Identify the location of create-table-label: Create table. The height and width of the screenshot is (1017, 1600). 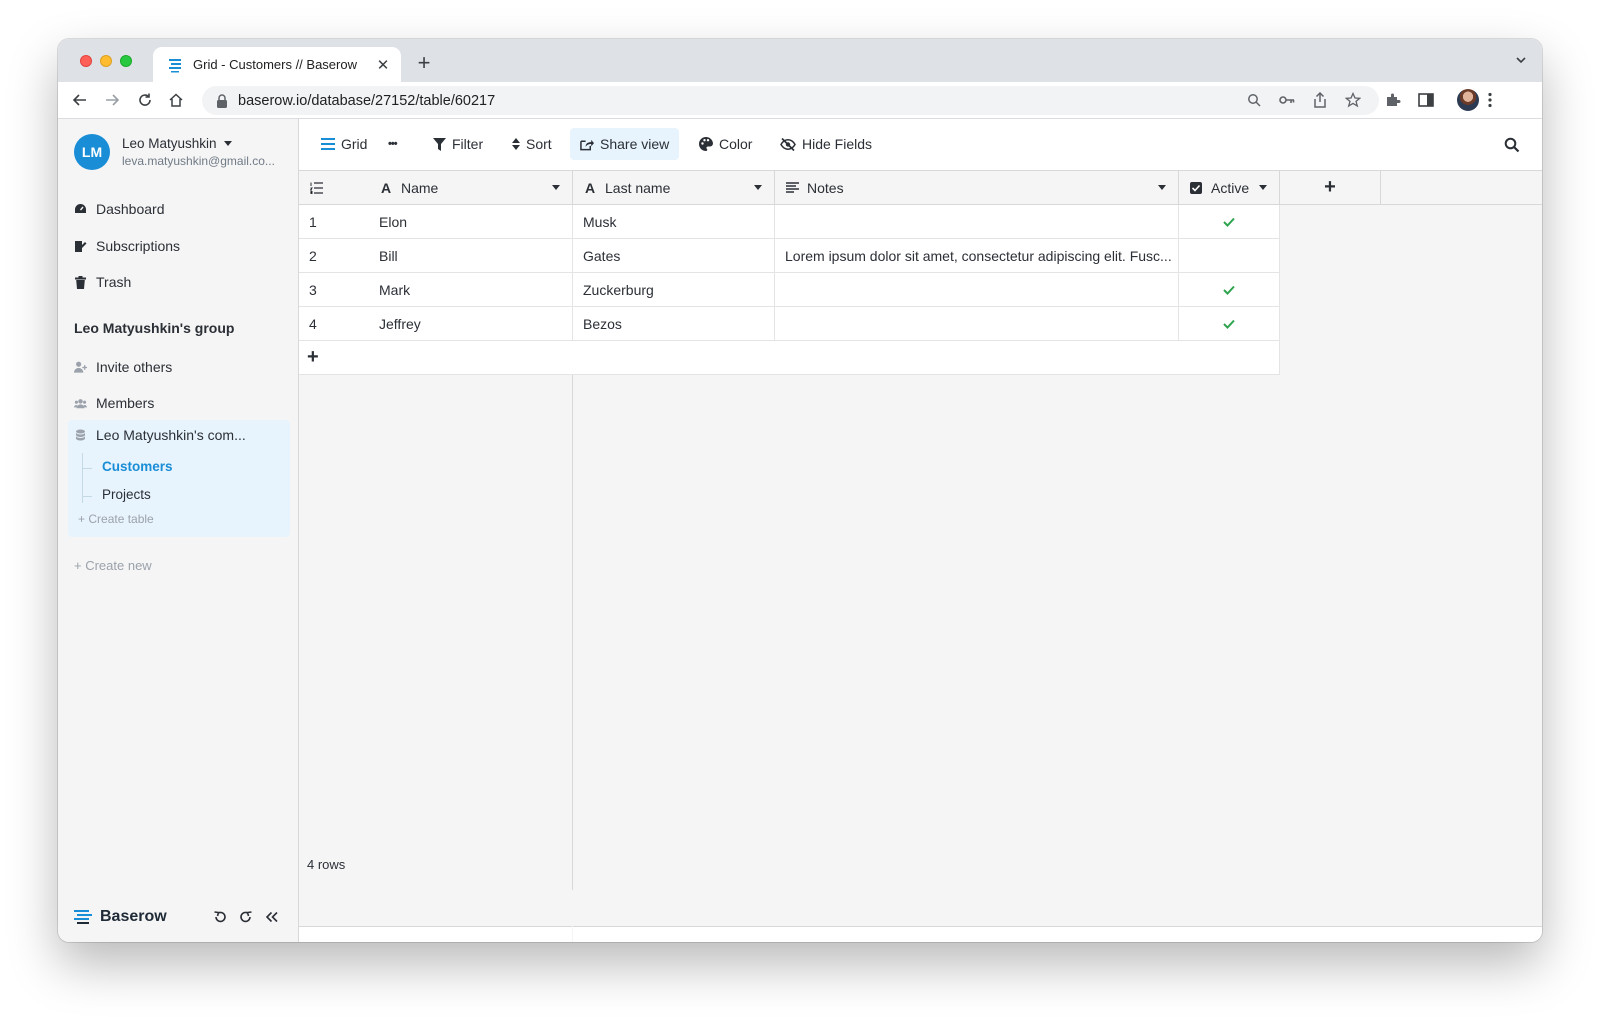
(121, 519).